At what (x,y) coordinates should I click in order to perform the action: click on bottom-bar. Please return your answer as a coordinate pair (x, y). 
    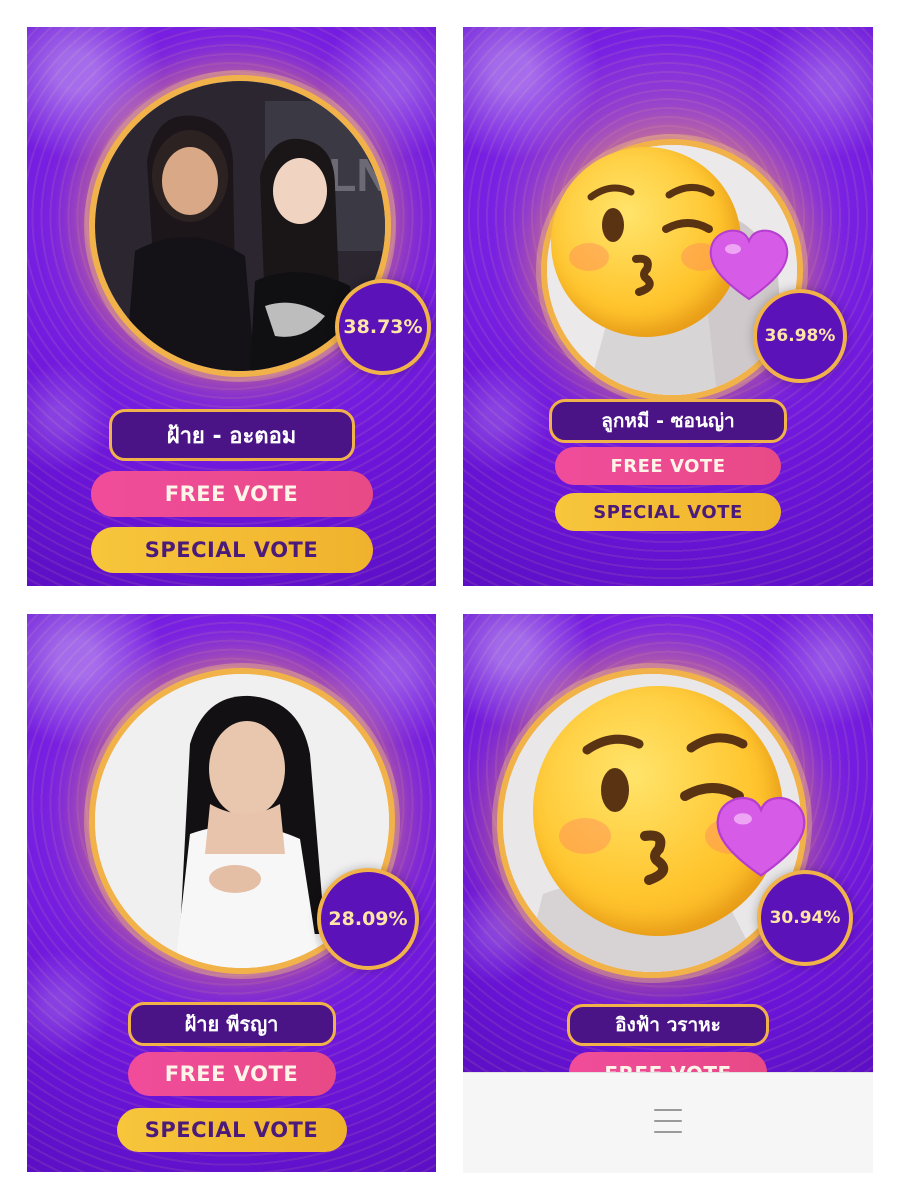
    Looking at the image, I should click on (668, 1122).